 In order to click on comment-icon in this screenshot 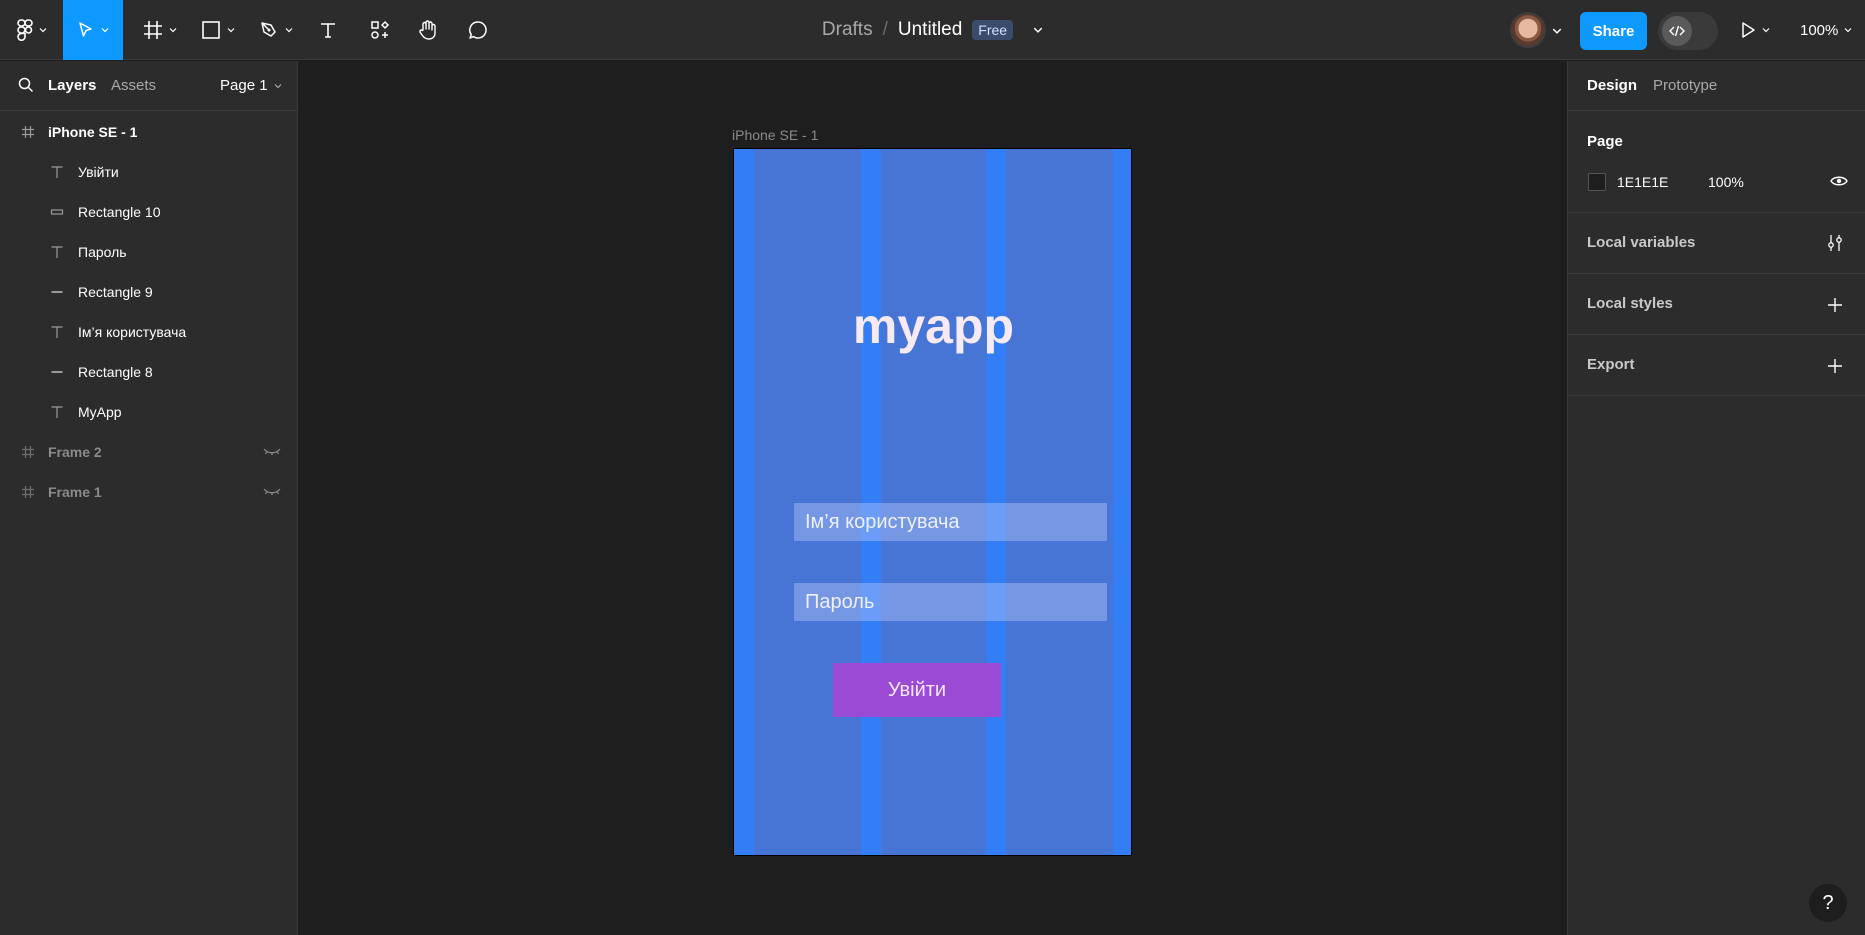, I will do `click(478, 30)`.